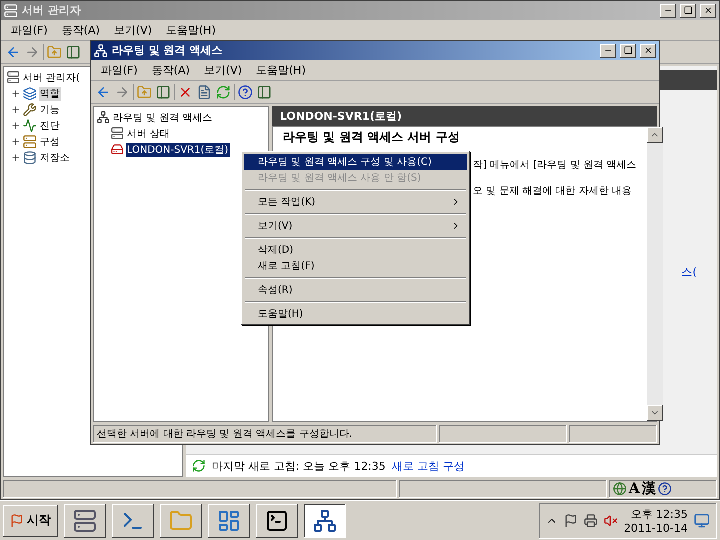 The width and height of the screenshot is (720, 540). What do you see at coordinates (355, 226) in the screenshot?
I see `context-menu-item: 보기(V)` at bounding box center [355, 226].